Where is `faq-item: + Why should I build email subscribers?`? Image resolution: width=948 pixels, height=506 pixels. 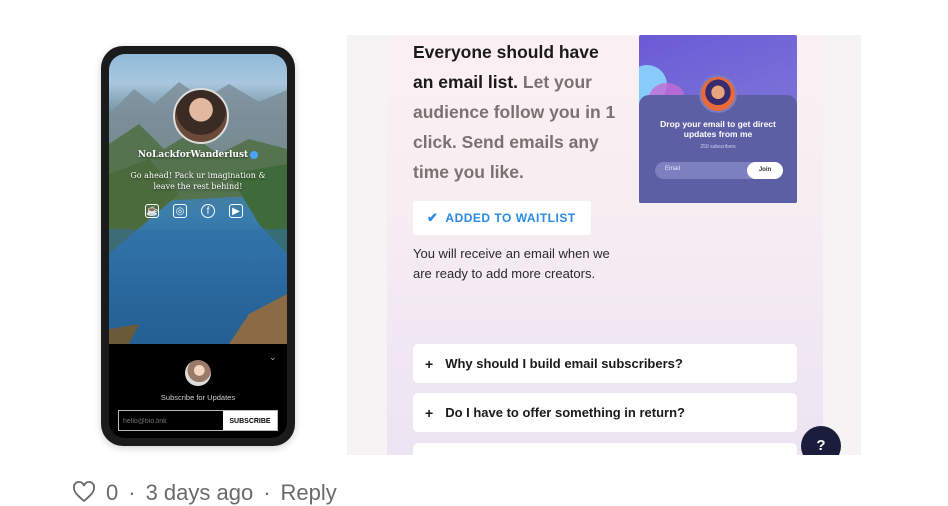 faq-item: + Why should I build email subscribers? is located at coordinates (605, 363).